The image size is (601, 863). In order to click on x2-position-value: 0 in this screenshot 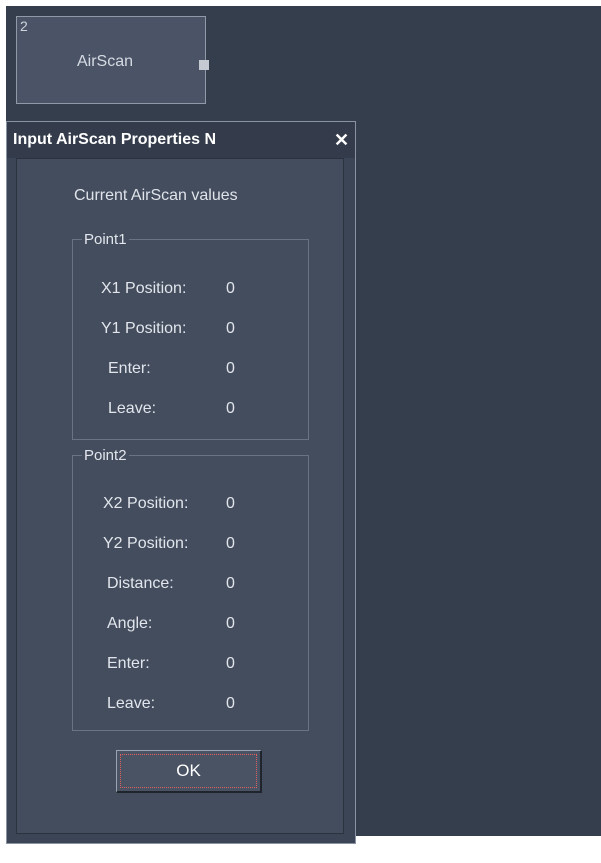, I will do `click(230, 503)`.